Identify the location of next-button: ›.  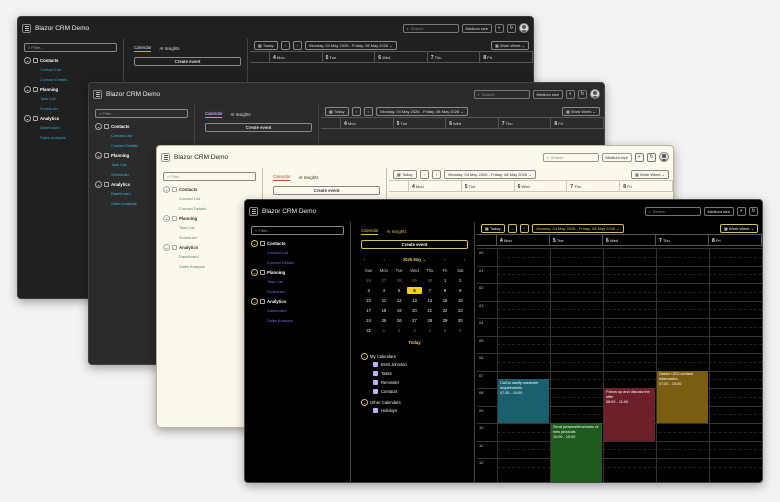
(368, 111).